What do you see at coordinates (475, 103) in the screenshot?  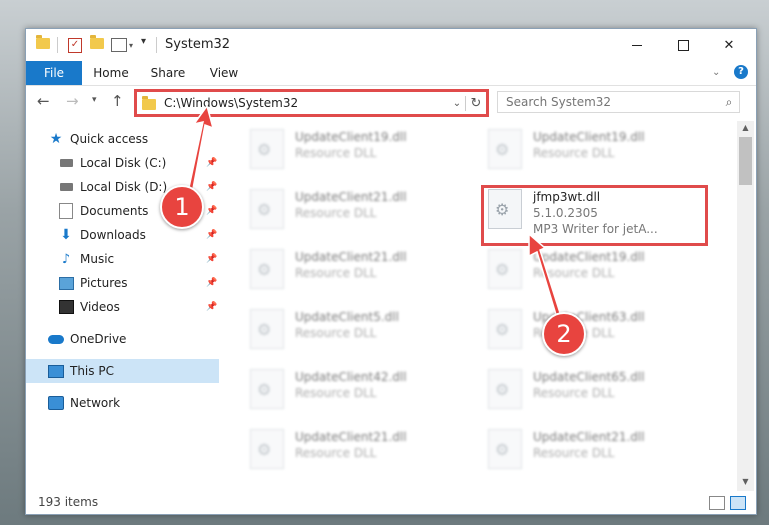 I see `refresh-icon: ↻` at bounding box center [475, 103].